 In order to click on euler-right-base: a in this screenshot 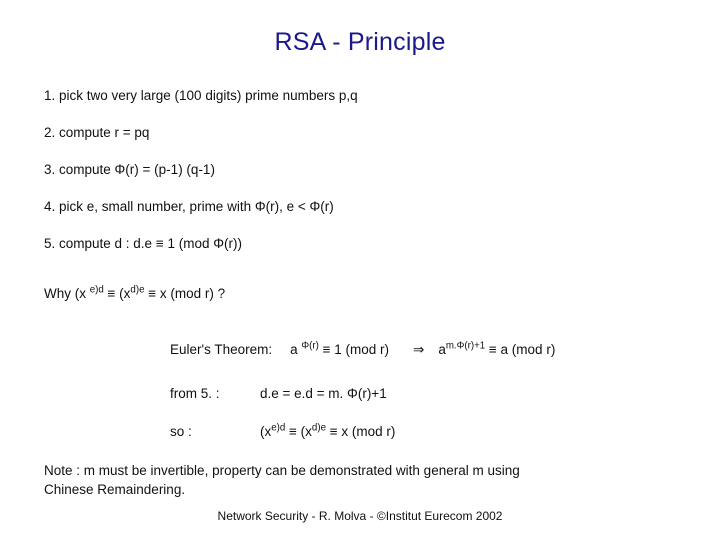, I will do `click(442, 349)`.